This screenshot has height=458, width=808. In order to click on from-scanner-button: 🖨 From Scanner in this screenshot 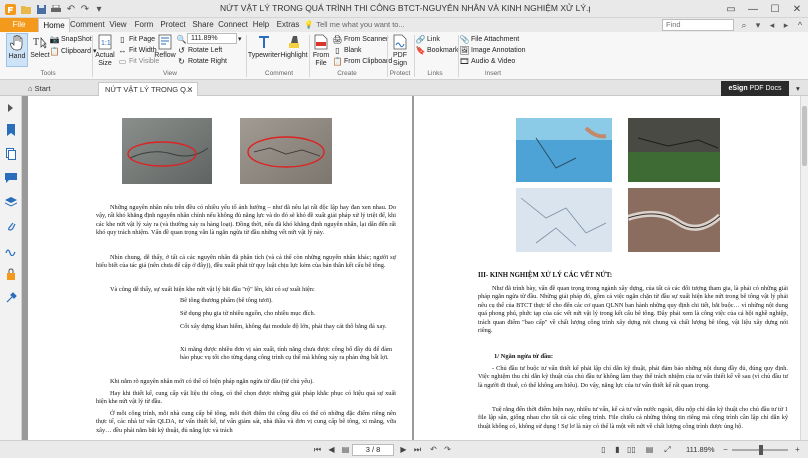, I will do `click(360, 39)`.